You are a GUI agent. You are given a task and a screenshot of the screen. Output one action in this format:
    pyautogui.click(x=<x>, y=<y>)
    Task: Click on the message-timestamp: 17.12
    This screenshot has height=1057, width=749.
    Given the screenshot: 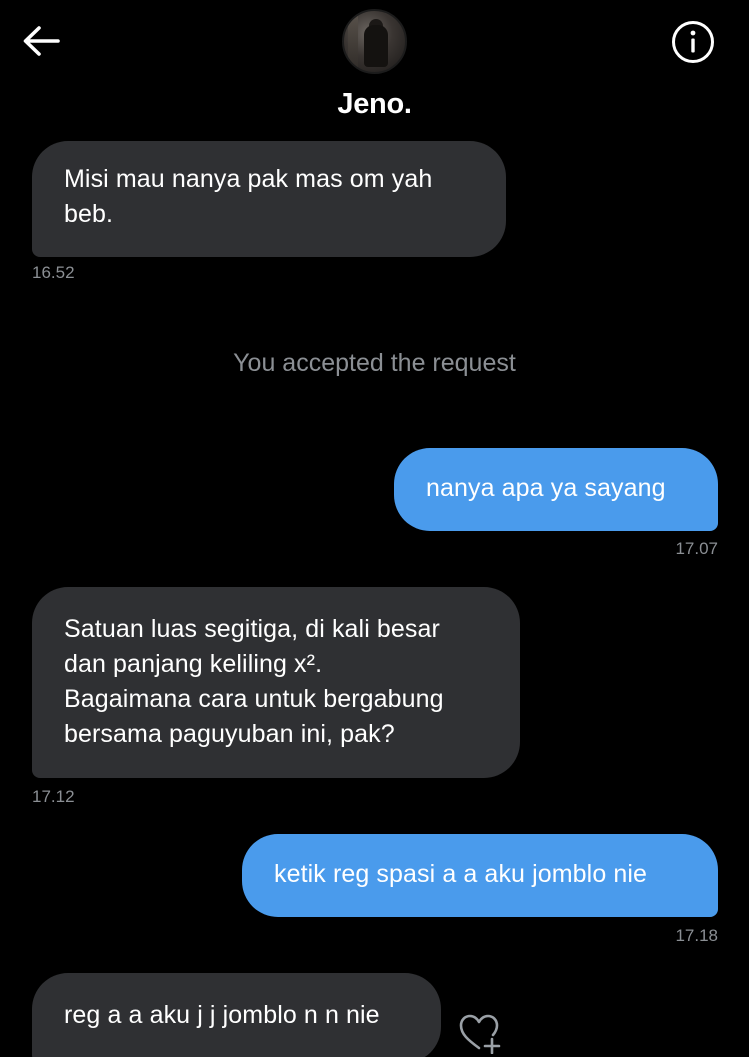 What is the action you would take?
    pyautogui.click(x=53, y=796)
    